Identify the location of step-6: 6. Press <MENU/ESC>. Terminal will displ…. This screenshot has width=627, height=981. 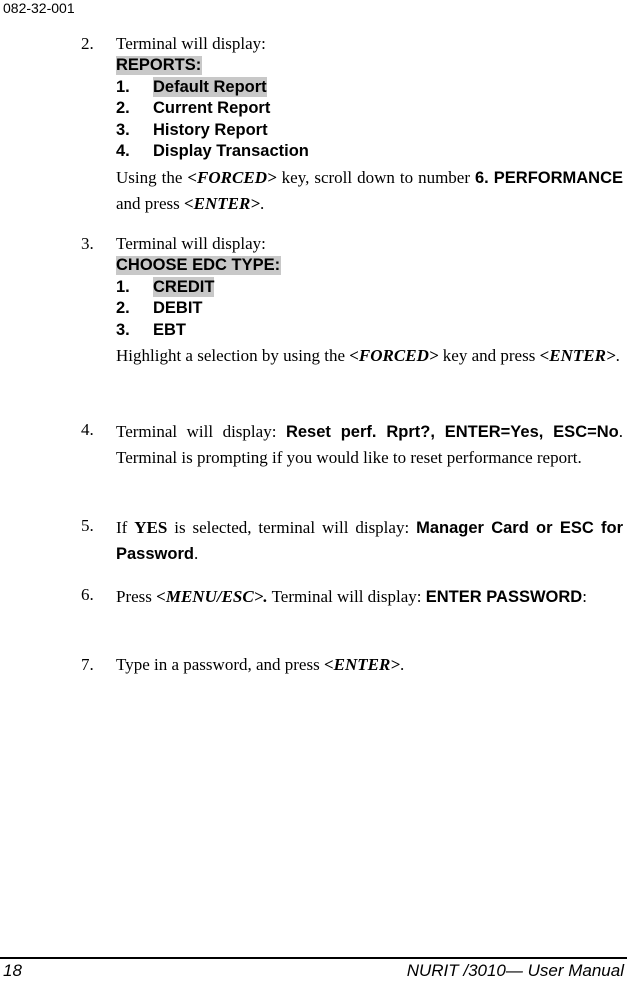
(352, 596).